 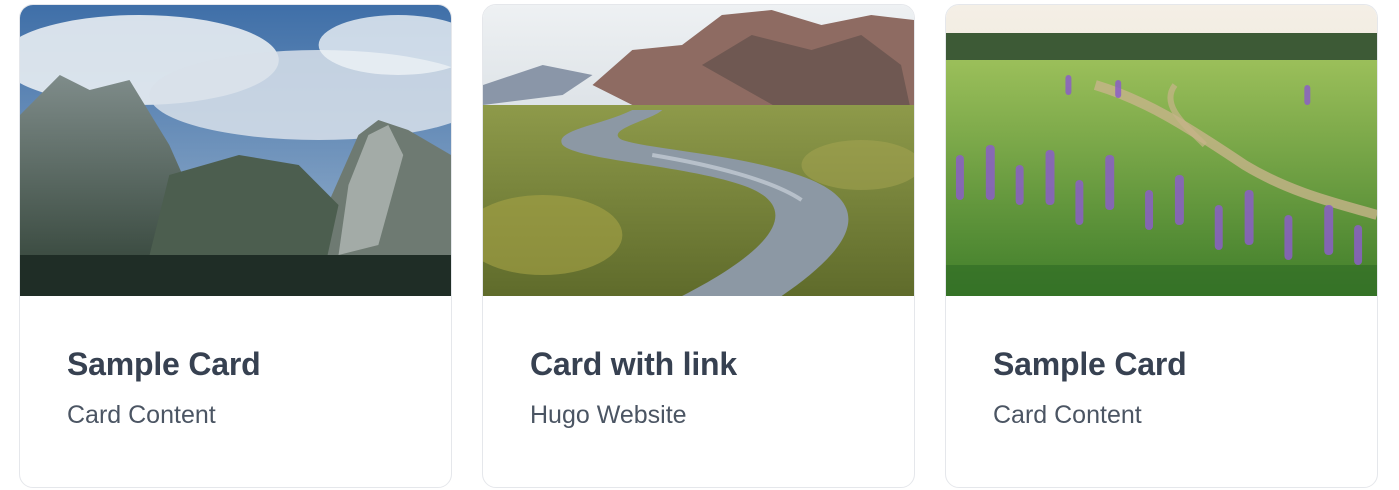 I want to click on card-title: Card with link, so click(x=633, y=364).